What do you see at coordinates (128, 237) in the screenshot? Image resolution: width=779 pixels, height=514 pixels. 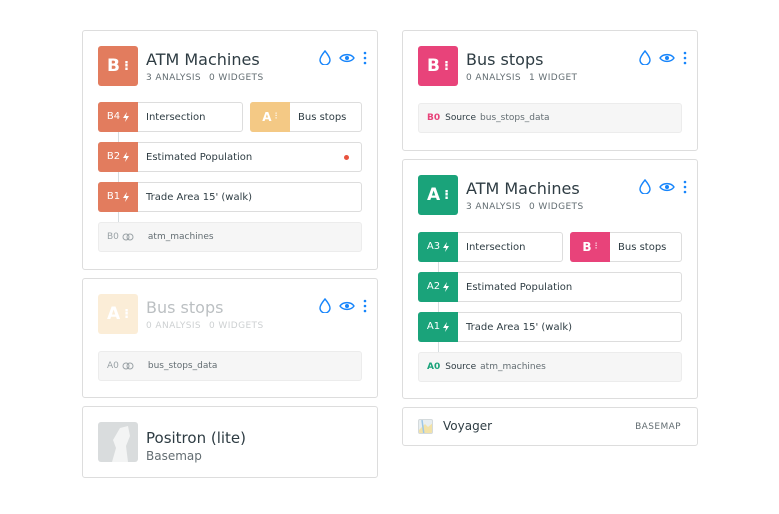 I see `source-link-icon` at bounding box center [128, 237].